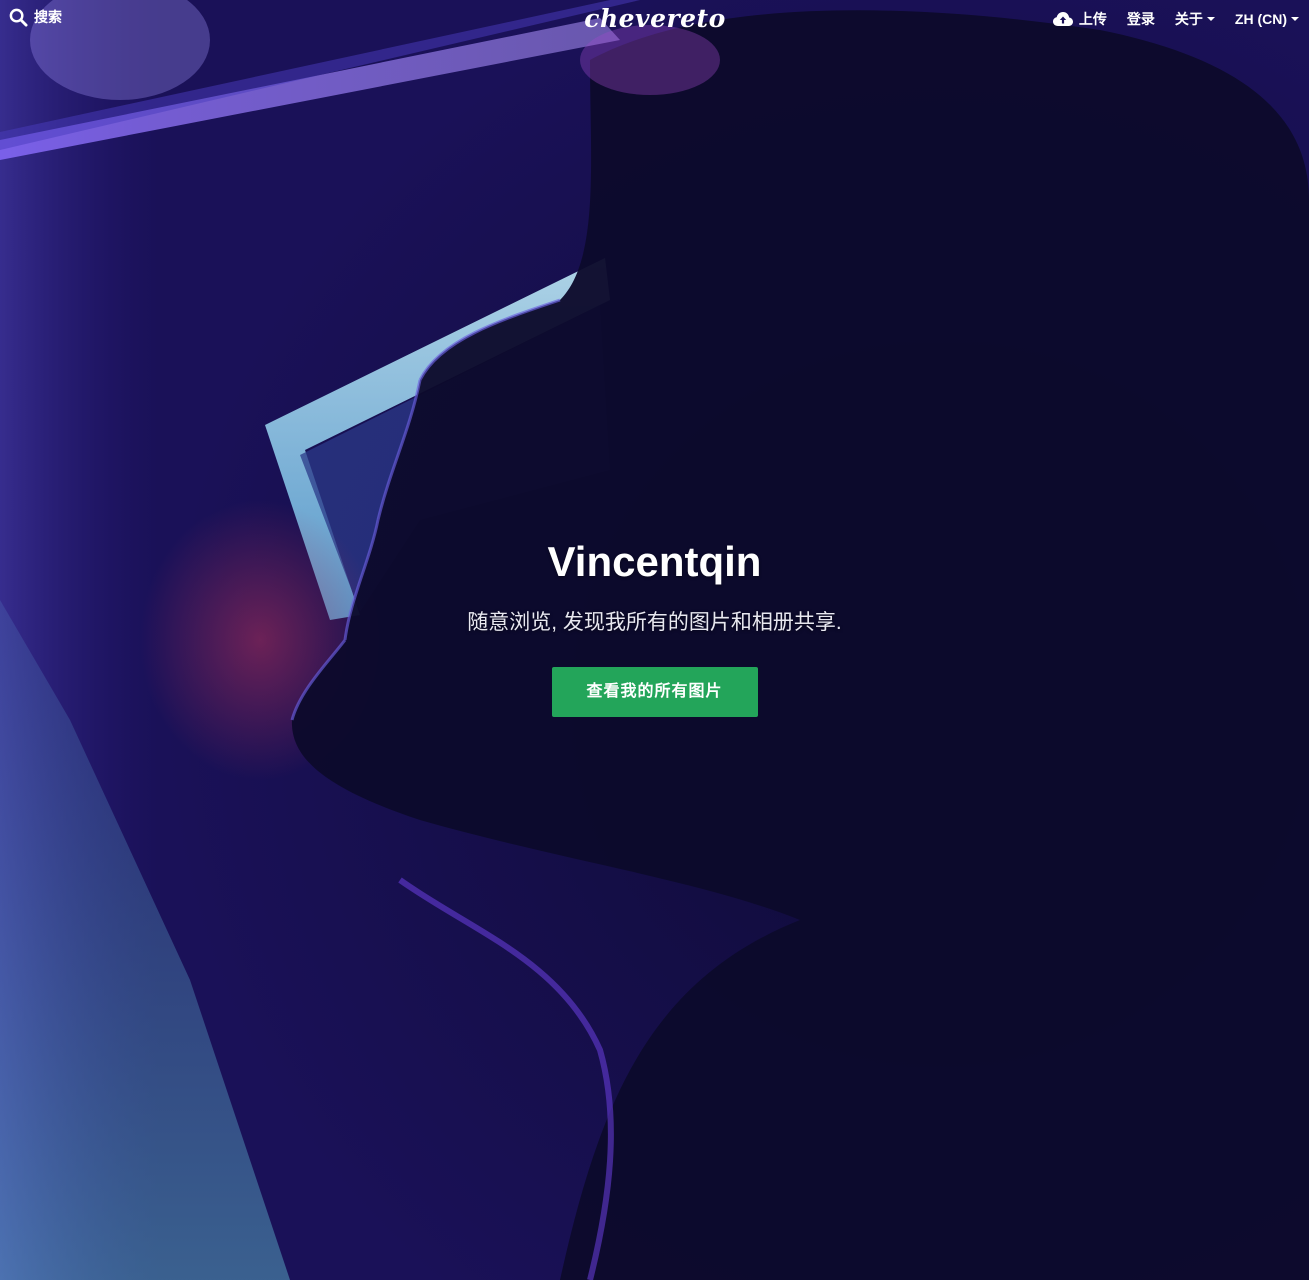 The width and height of the screenshot is (1309, 1280). I want to click on top-navigation-actions: 上传 登录 关于 ZH (CN), so click(1175, 19).